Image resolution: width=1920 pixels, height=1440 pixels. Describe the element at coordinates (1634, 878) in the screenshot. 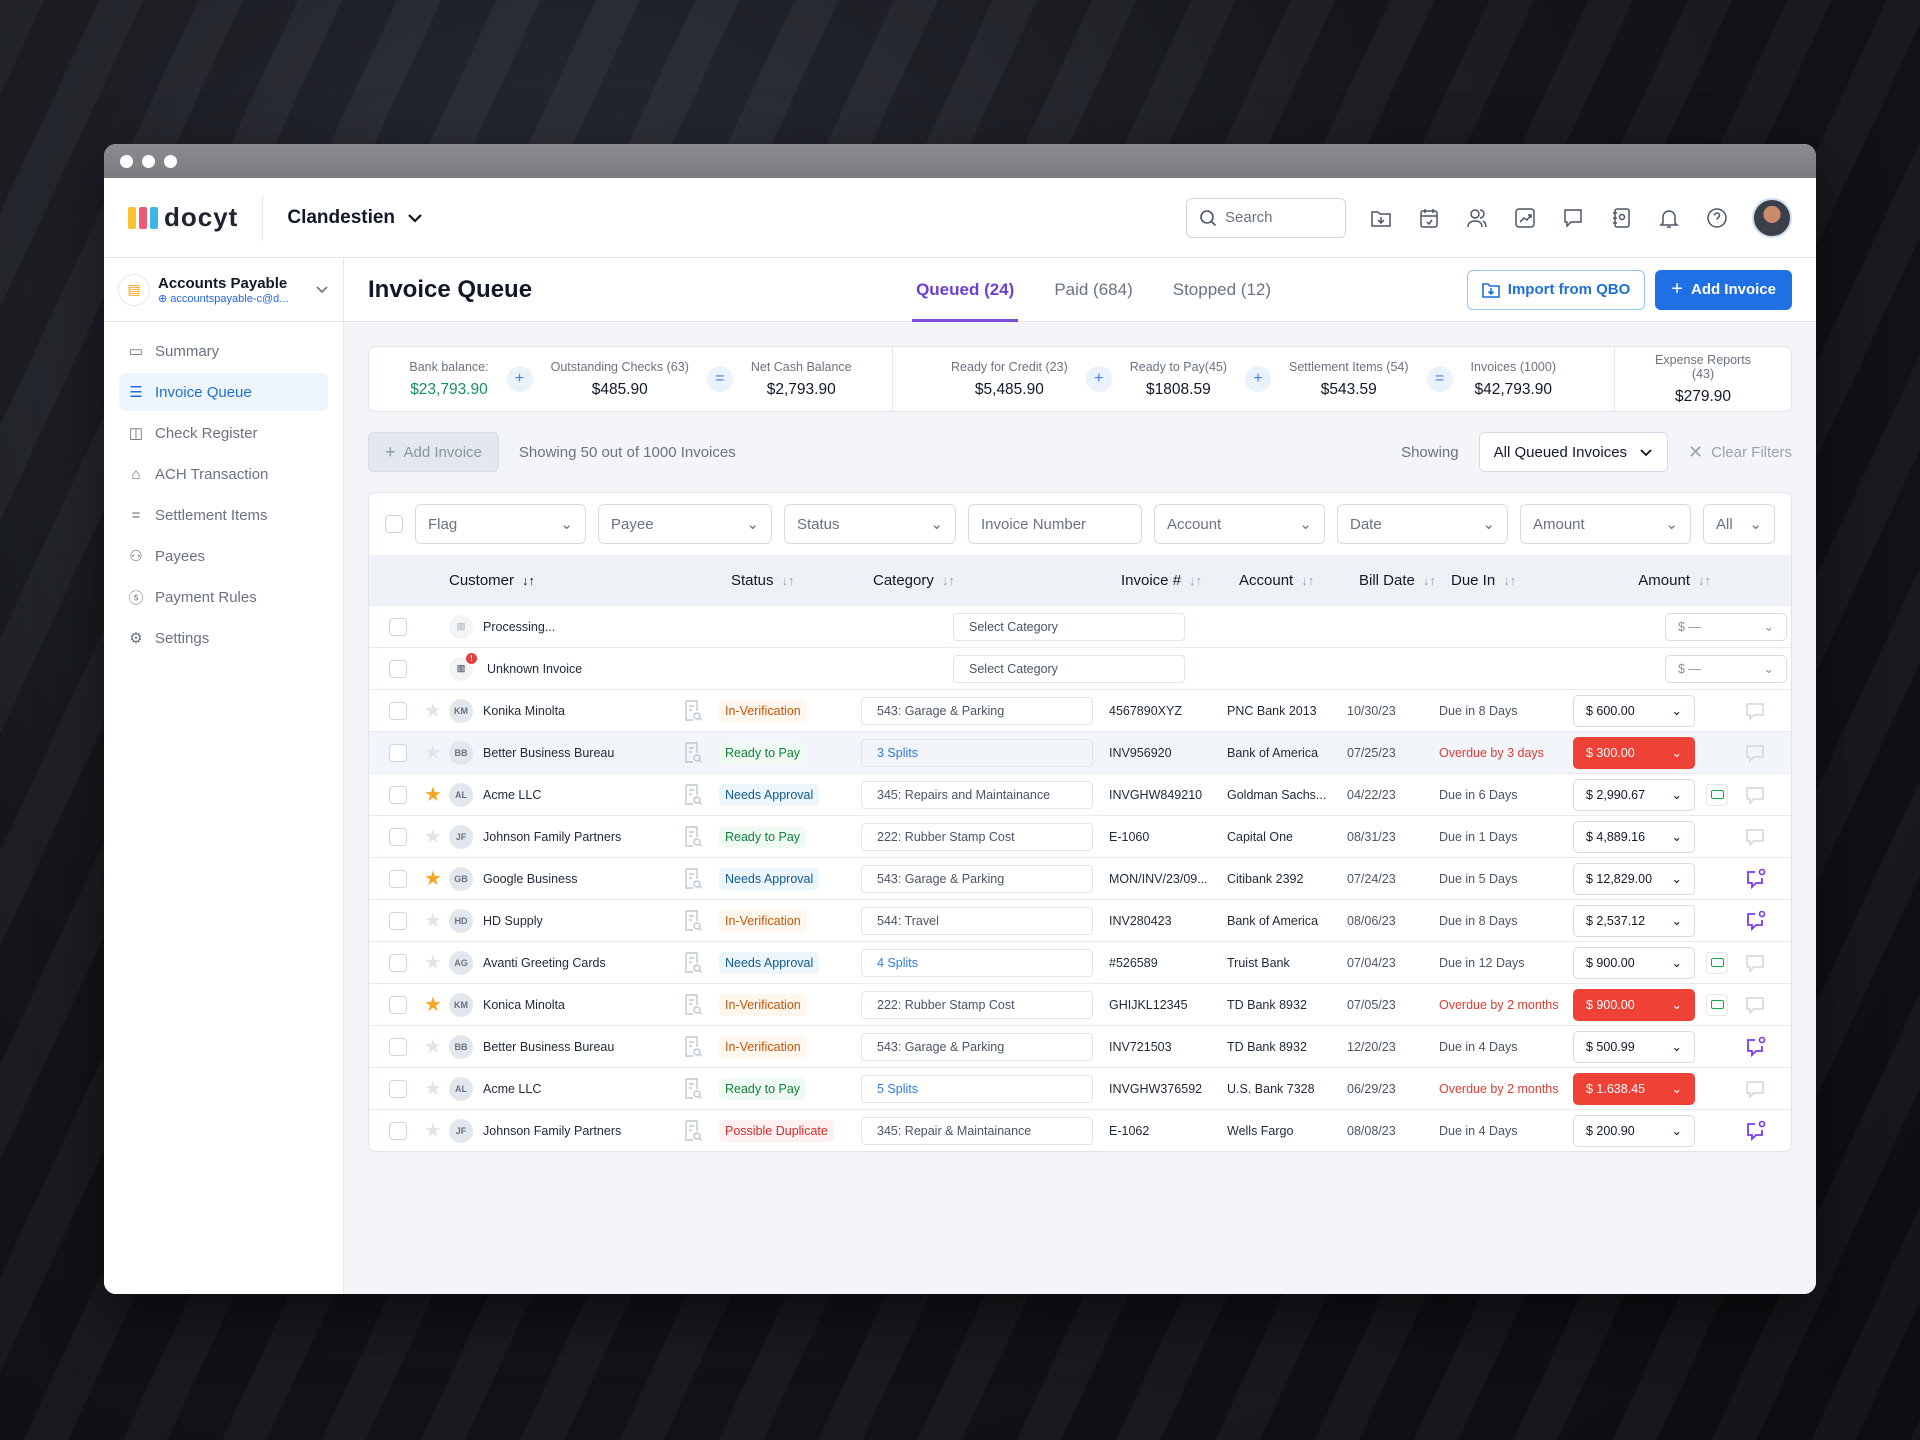

I see `amount-select: $ 12,829.00 ⌄` at that location.